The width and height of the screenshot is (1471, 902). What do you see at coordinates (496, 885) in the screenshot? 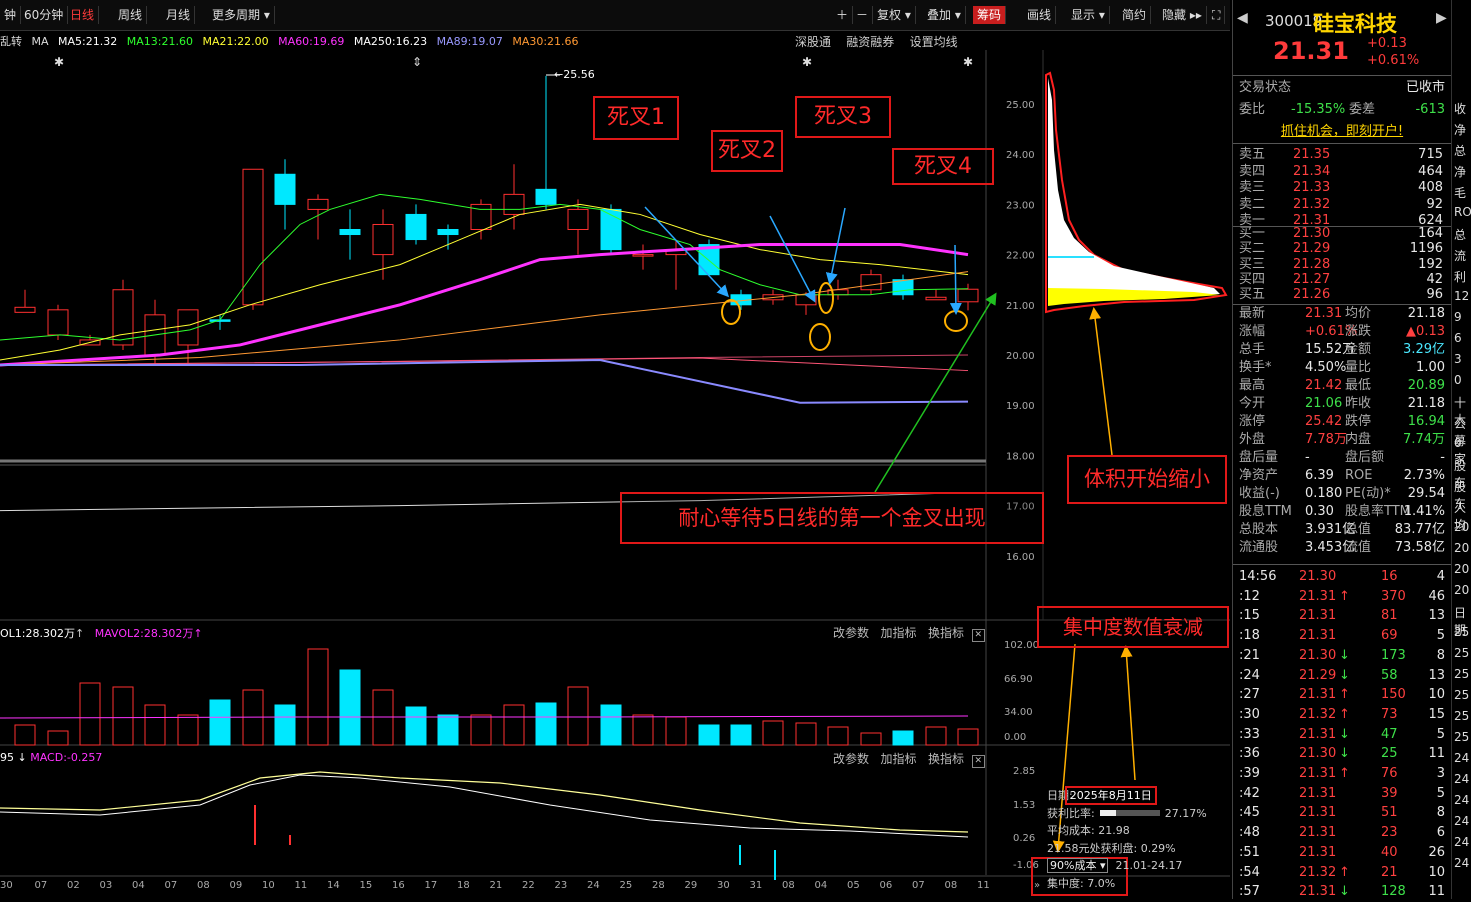
I see `date-tick: 21` at bounding box center [496, 885].